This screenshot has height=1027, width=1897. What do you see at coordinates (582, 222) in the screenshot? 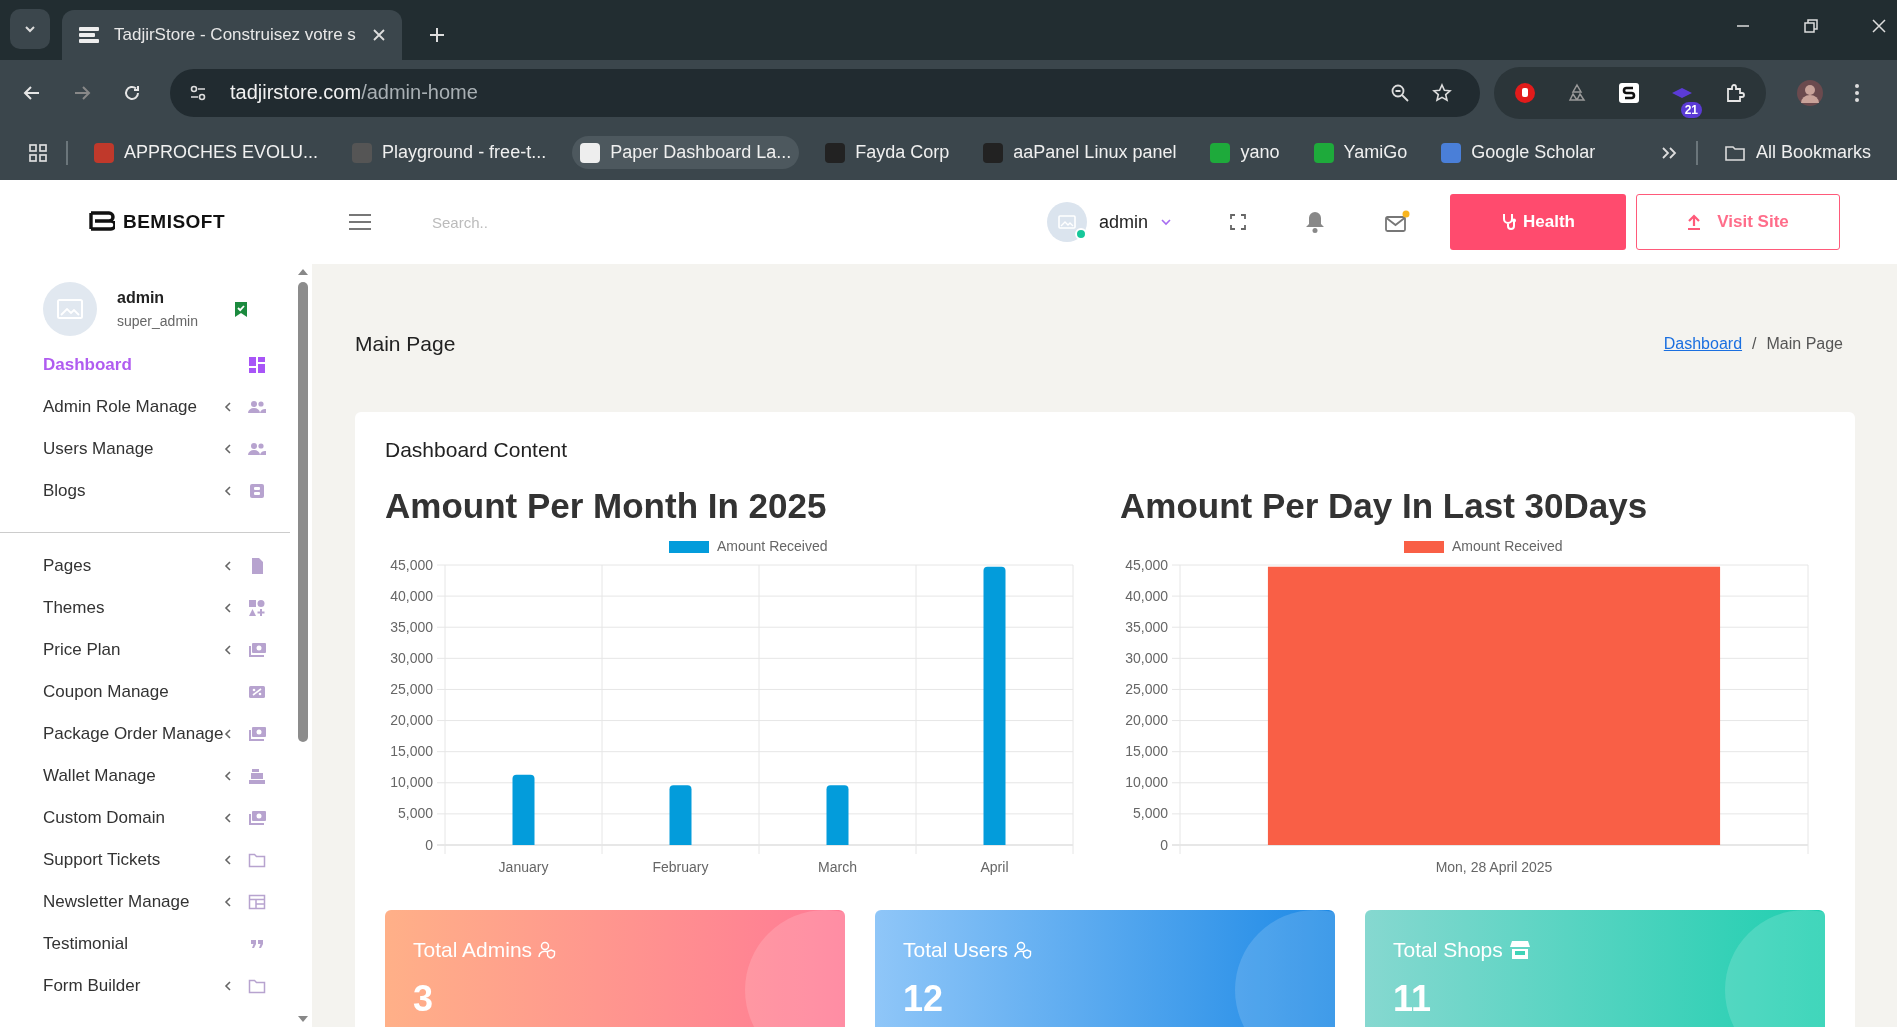
I see `search-field: Search..` at bounding box center [582, 222].